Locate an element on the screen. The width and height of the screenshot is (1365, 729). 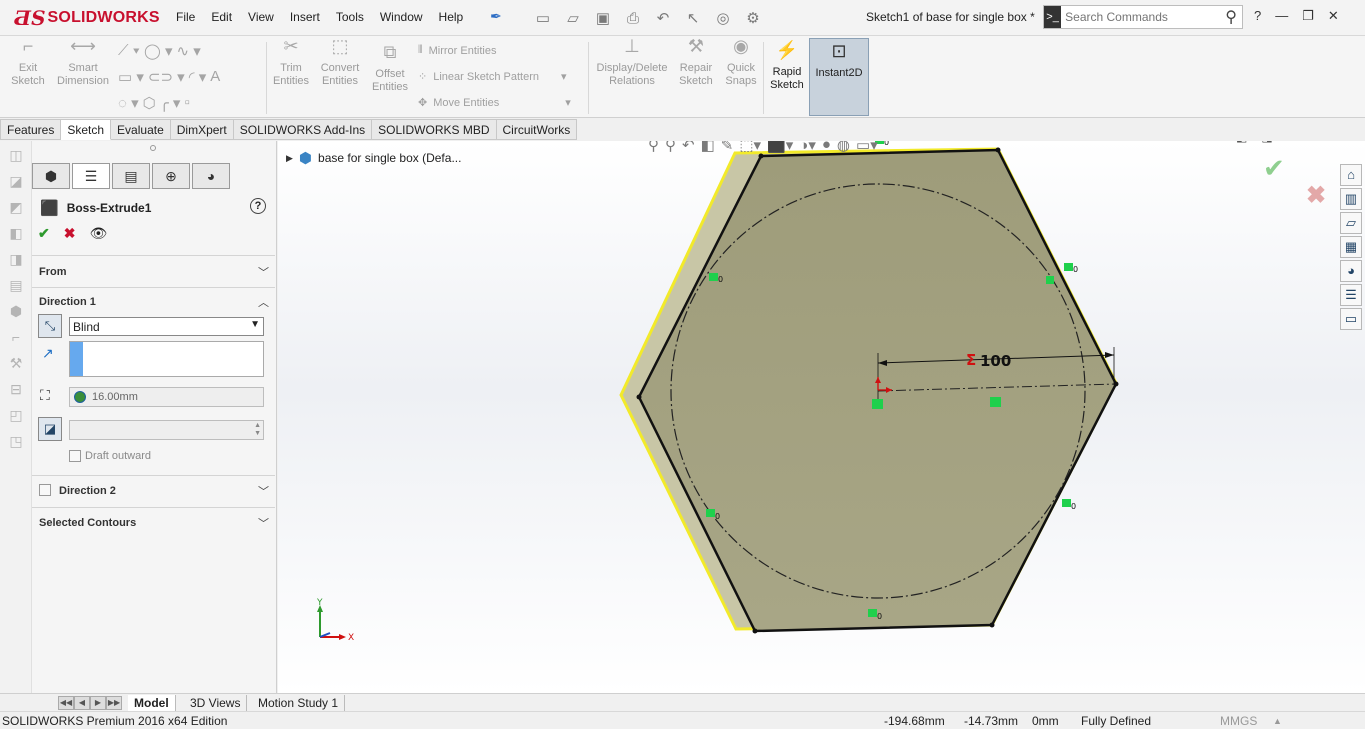
pattern-icon: ⚒ is located at coordinates (16, 365).